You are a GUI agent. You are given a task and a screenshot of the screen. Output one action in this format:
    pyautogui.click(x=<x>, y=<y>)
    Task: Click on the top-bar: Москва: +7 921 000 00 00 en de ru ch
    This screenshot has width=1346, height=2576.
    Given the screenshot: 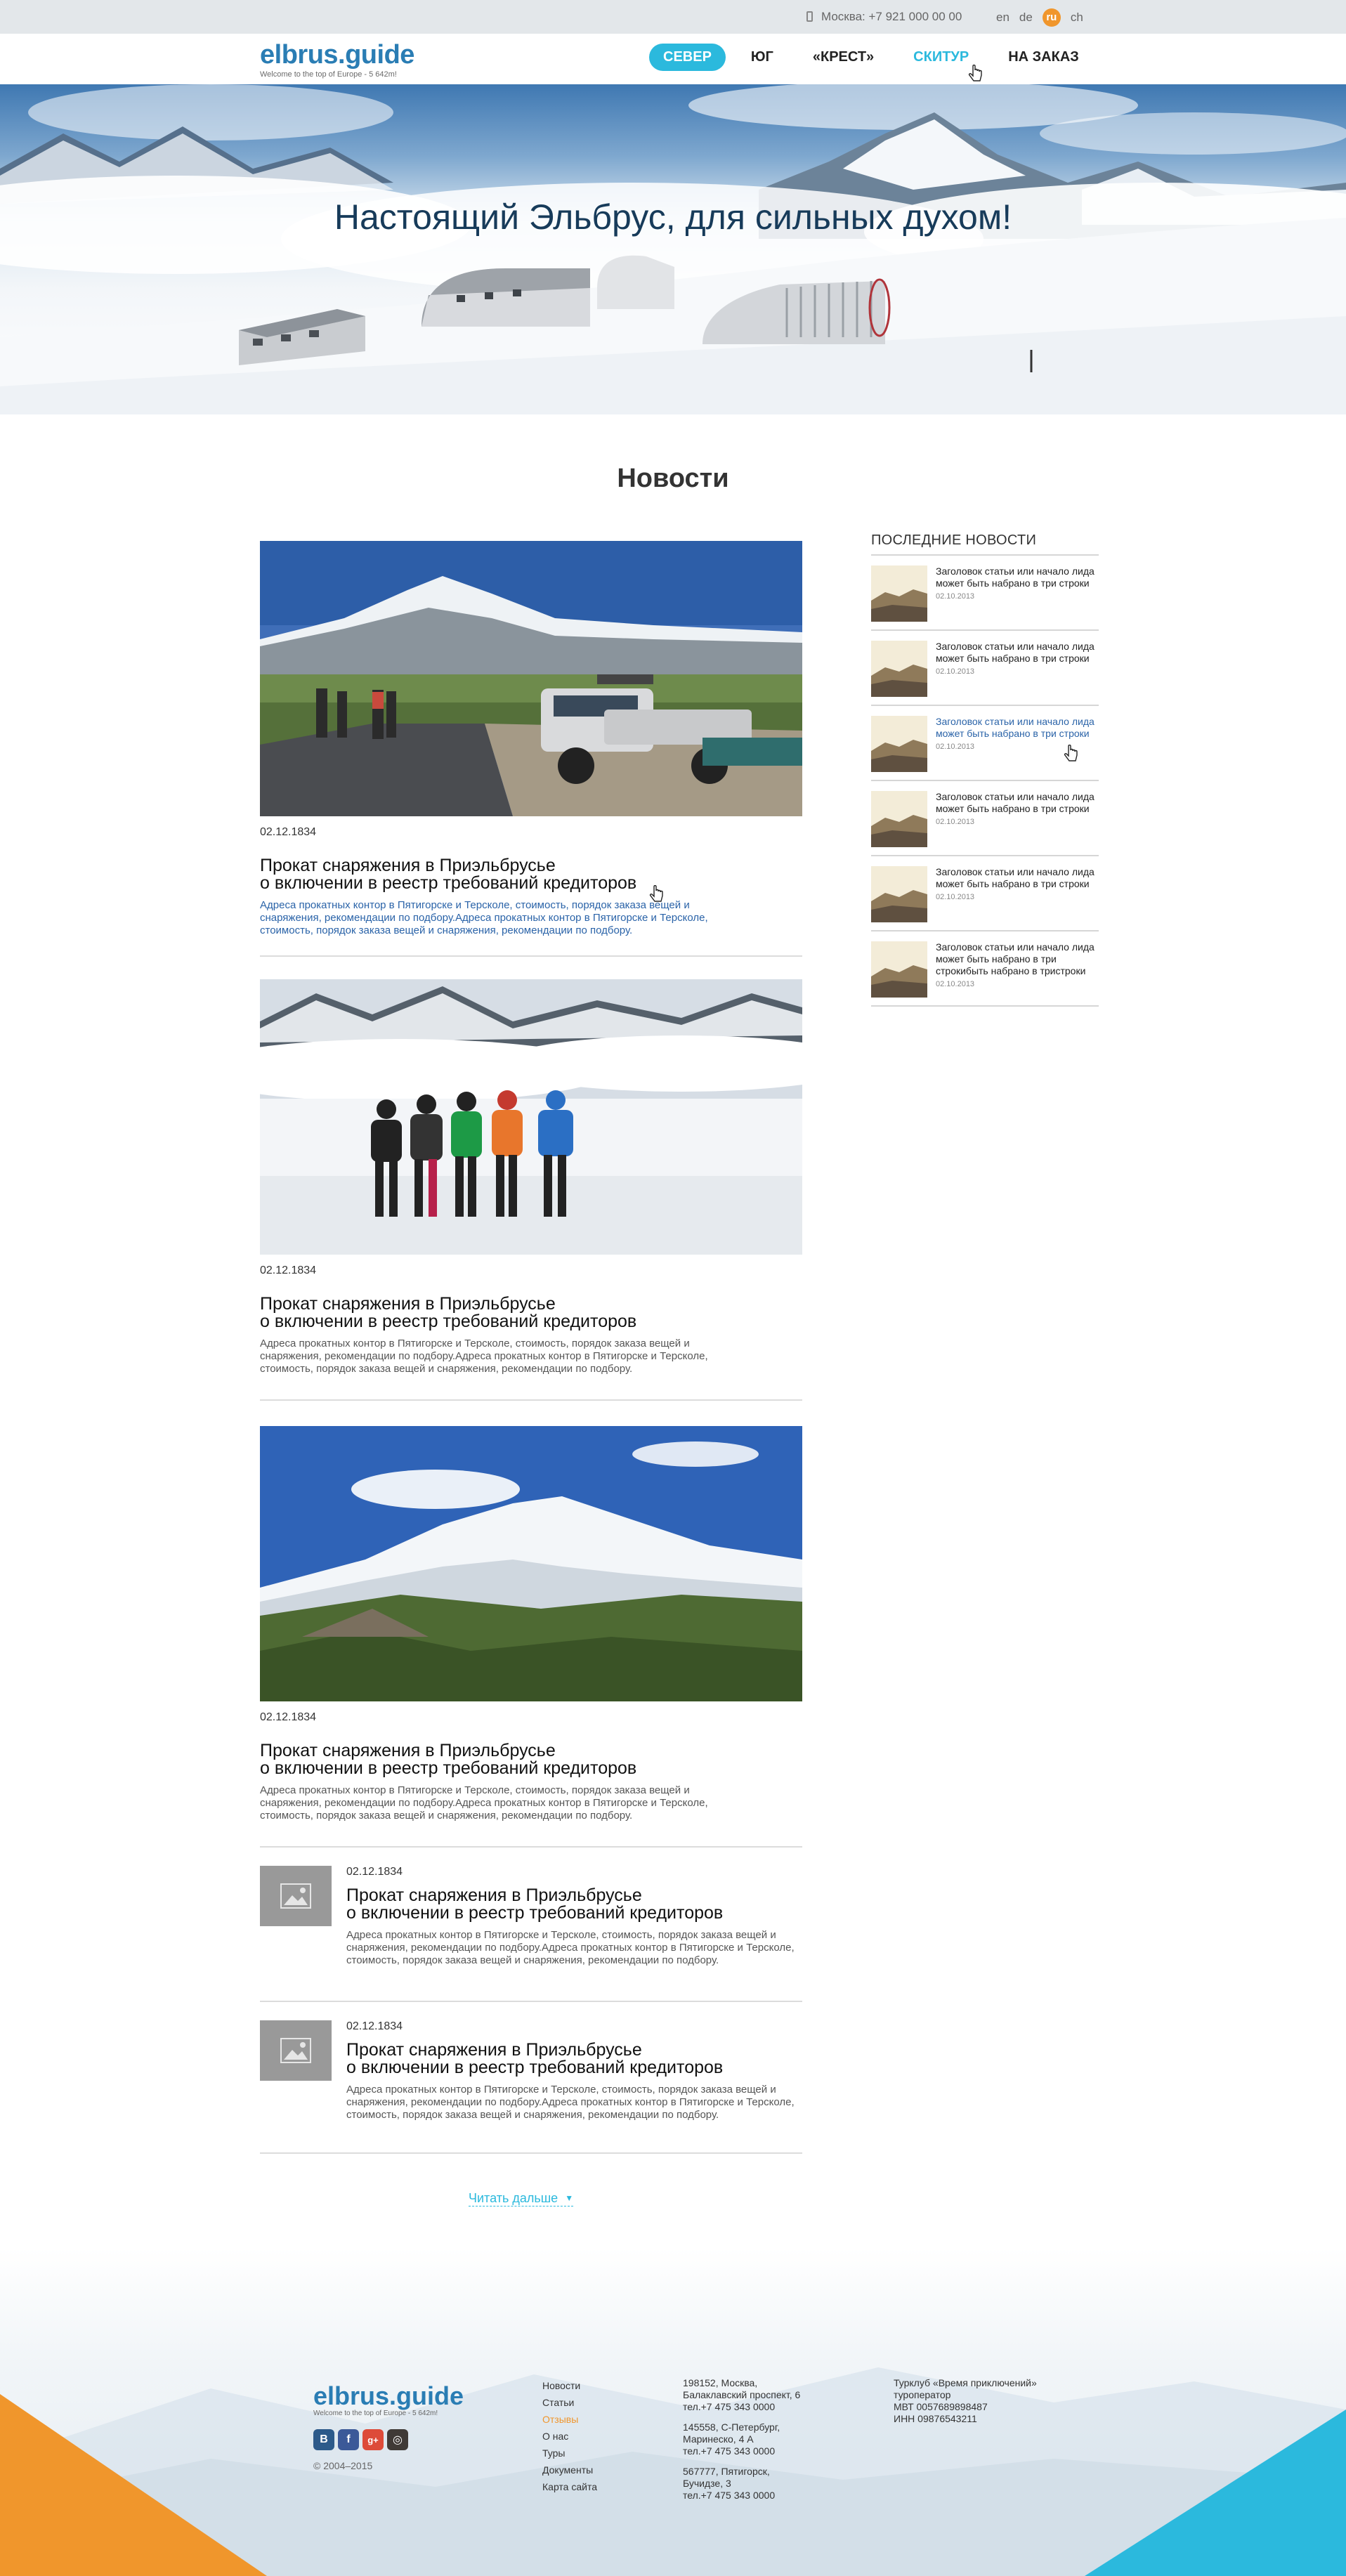 What is the action you would take?
    pyautogui.click(x=673, y=17)
    